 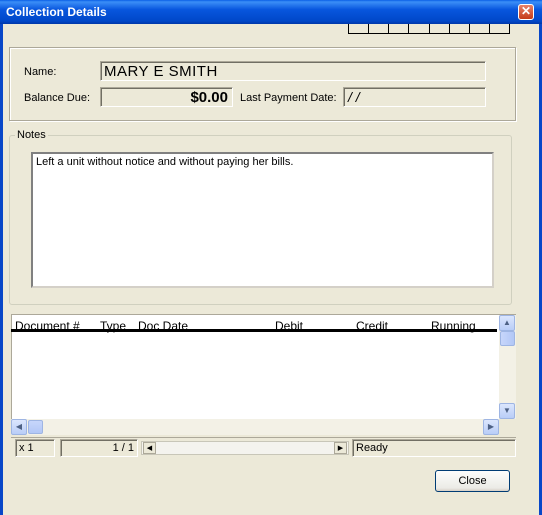 I want to click on status-separator, so click(x=263, y=437).